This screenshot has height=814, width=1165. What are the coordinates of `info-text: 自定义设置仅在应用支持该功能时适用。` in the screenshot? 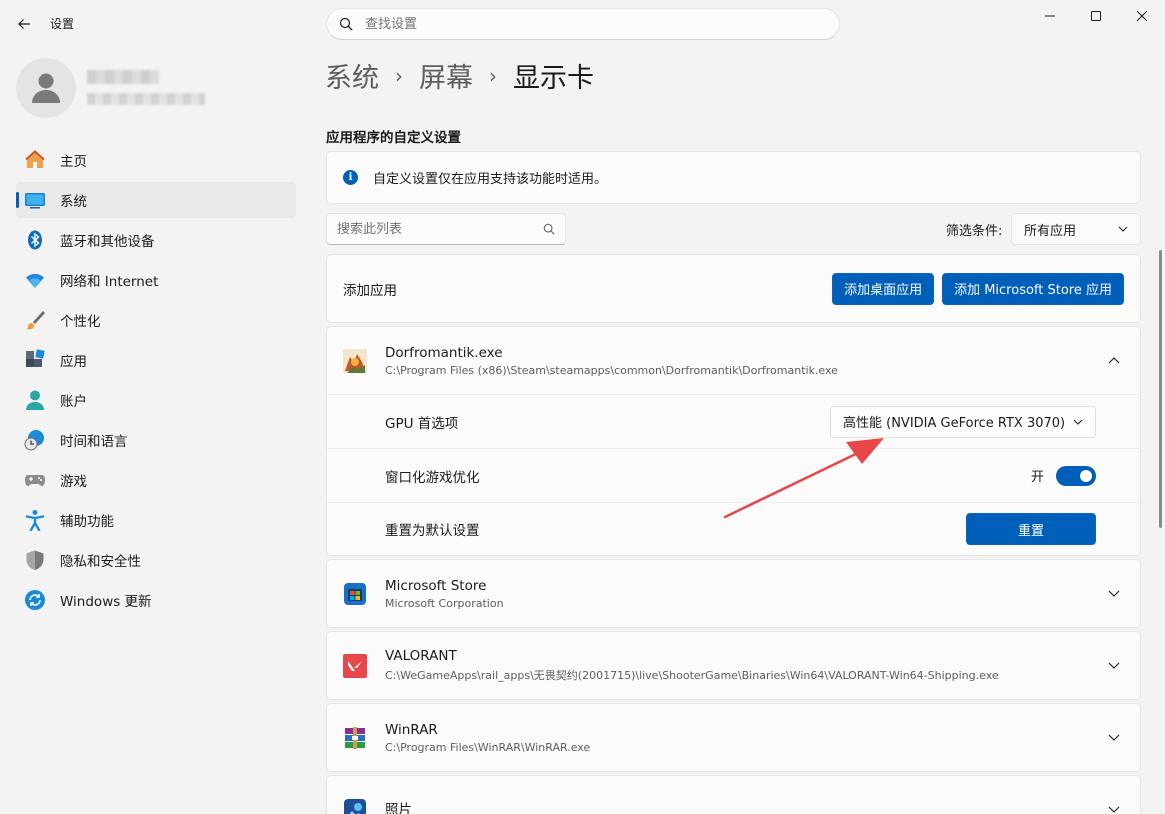 It's located at (490, 179).